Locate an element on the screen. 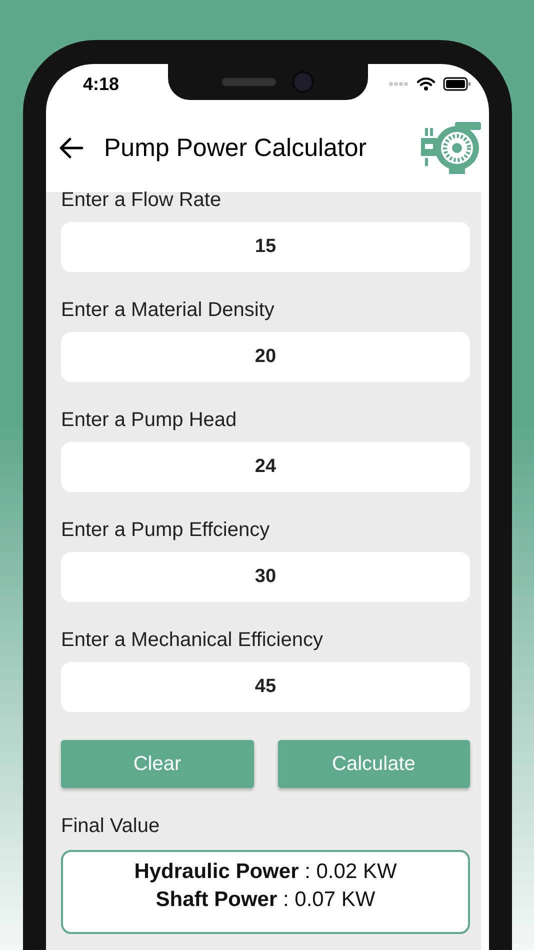 The height and width of the screenshot is (950, 534). pump-icon is located at coordinates (451, 148).